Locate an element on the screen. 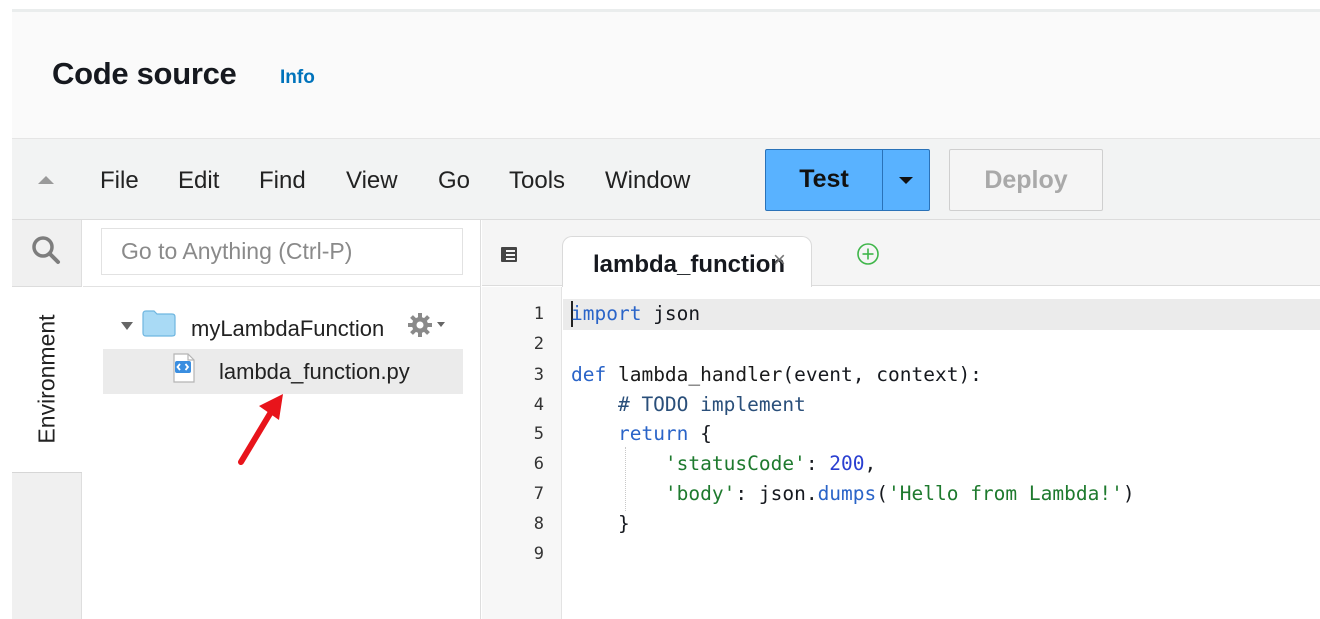 The width and height of the screenshot is (1320, 619). red-arrow-annotation is located at coordinates (260, 429).